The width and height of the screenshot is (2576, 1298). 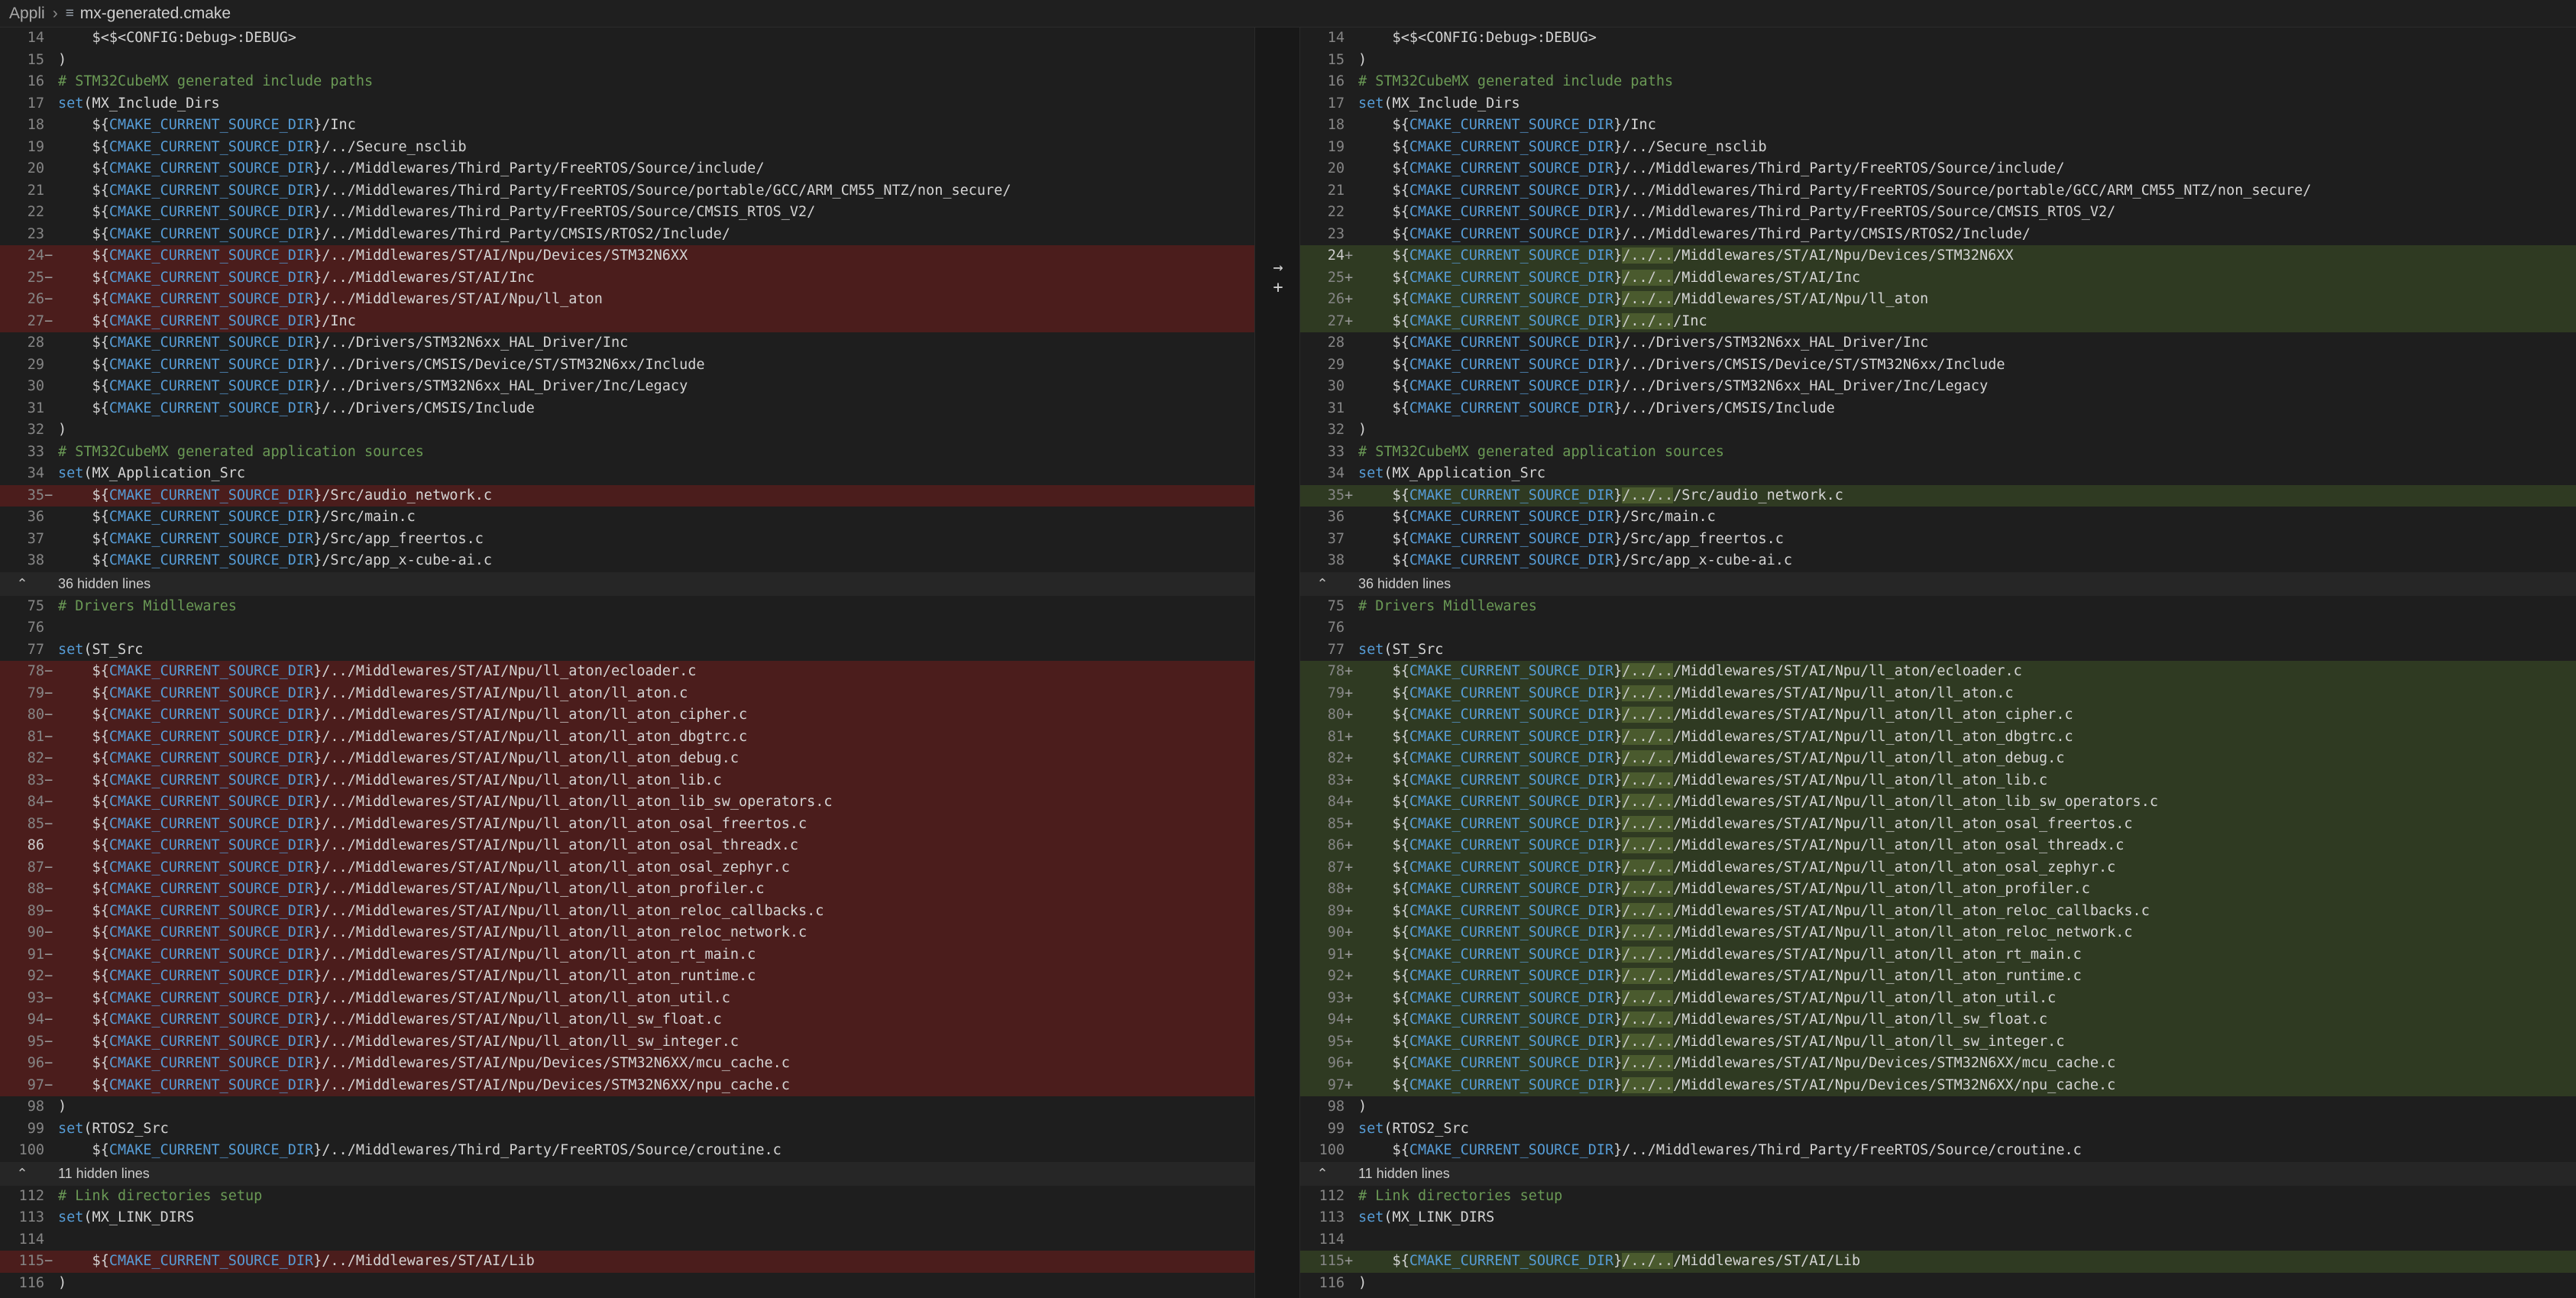 What do you see at coordinates (1938, 607) in the screenshot?
I see `code-line: 75 # Drivers Midllewares` at bounding box center [1938, 607].